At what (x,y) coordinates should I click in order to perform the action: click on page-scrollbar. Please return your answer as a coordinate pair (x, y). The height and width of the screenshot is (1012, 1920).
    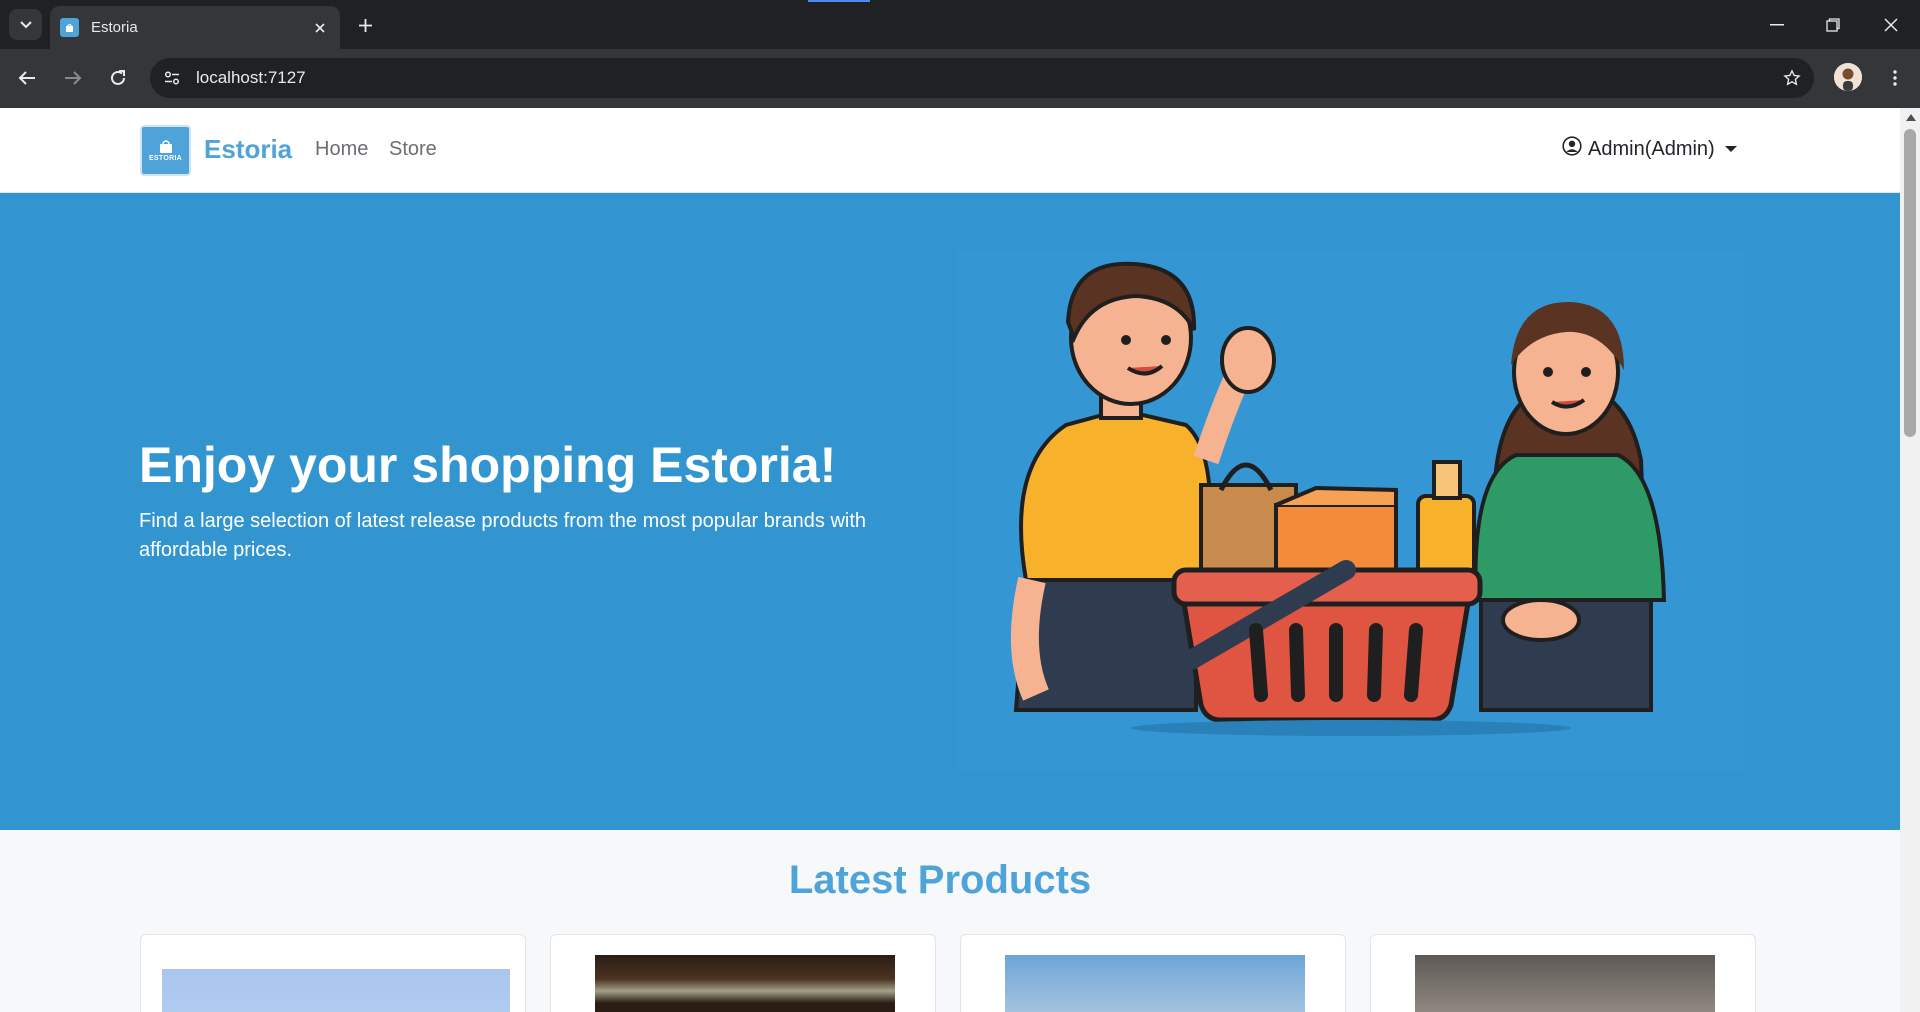
    Looking at the image, I should click on (1910, 560).